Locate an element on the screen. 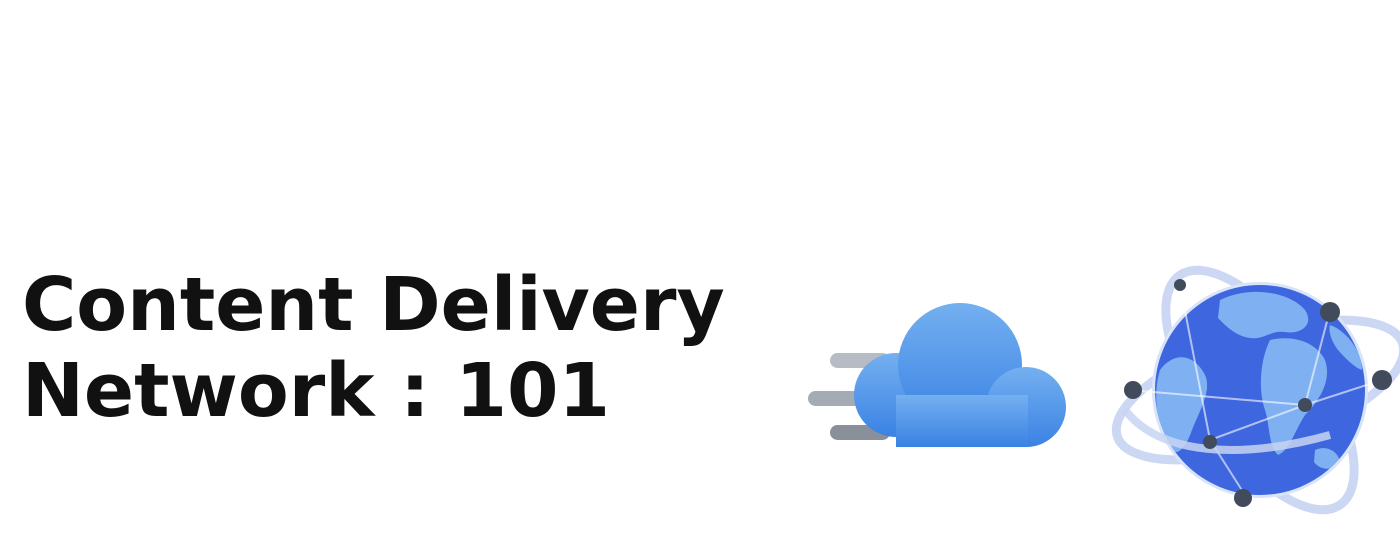  title-line-2: Network : 101 is located at coordinates (316, 391).